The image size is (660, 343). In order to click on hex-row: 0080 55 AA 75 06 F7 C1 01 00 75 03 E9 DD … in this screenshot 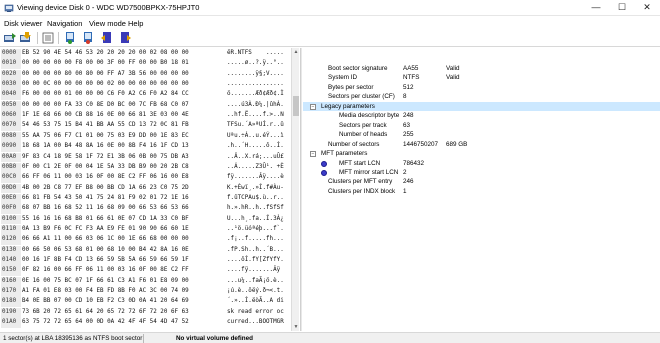, I will do `click(145, 136)`.